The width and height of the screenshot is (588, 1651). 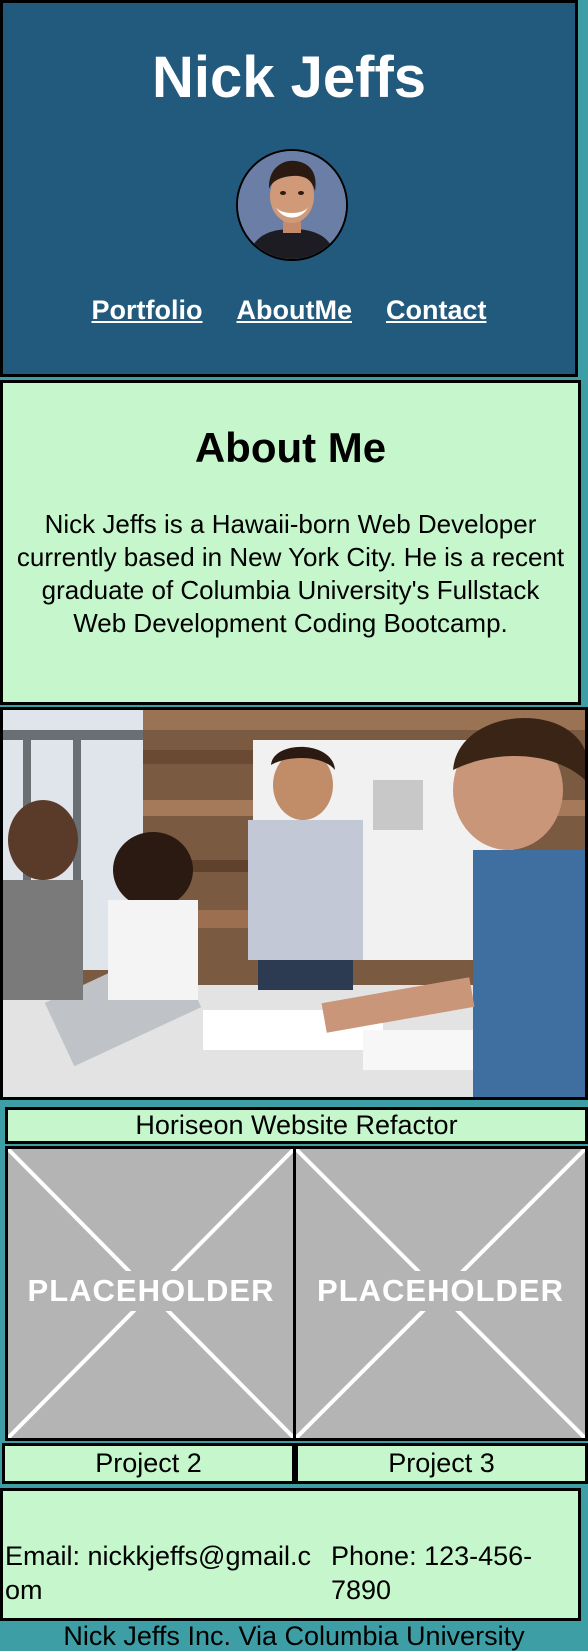 I want to click on project-3-caption: Project 3, so click(x=441, y=1463).